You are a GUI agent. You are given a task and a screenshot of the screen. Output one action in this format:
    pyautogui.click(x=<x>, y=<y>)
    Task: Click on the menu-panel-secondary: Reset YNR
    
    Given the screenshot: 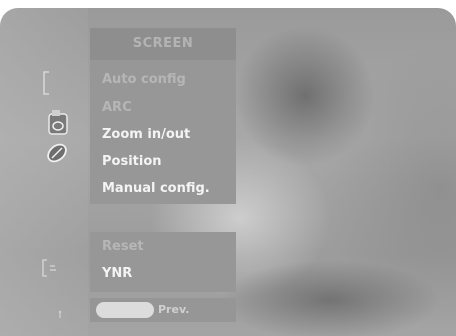 What is the action you would take?
    pyautogui.click(x=163, y=262)
    